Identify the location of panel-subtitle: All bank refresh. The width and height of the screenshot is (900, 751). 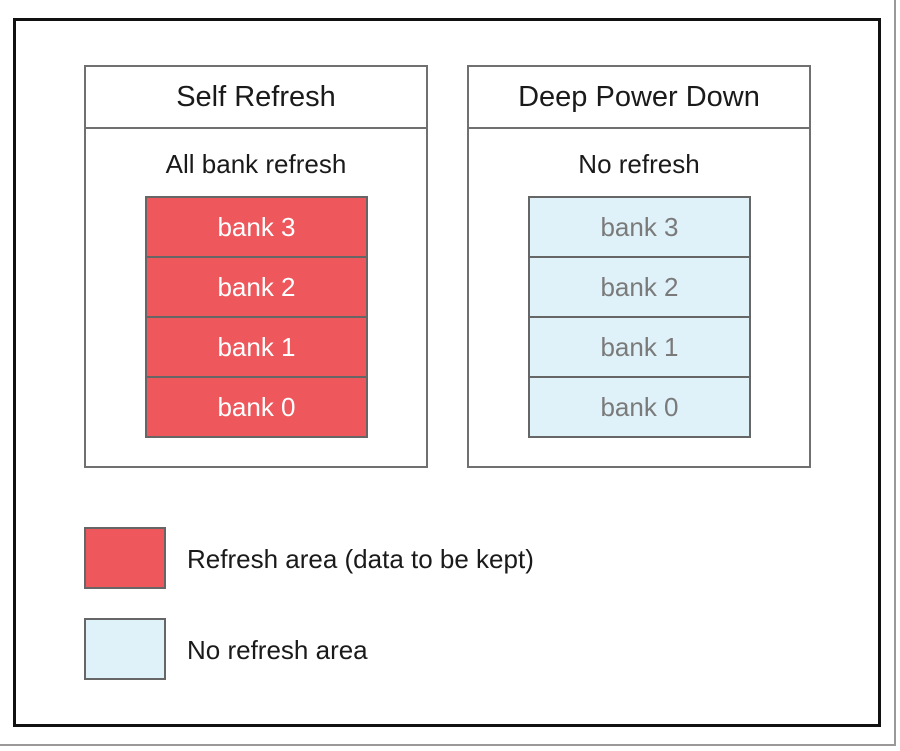
(256, 164).